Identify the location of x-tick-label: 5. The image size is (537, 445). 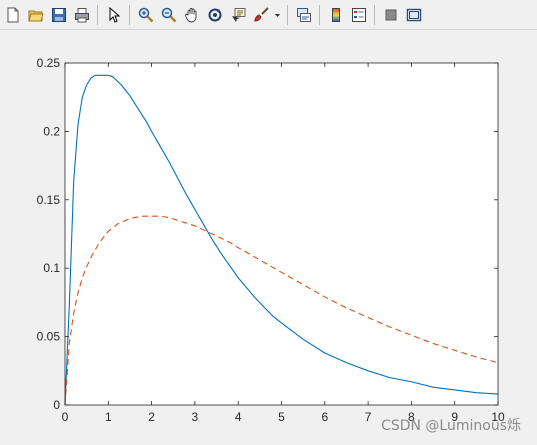
(281, 417).